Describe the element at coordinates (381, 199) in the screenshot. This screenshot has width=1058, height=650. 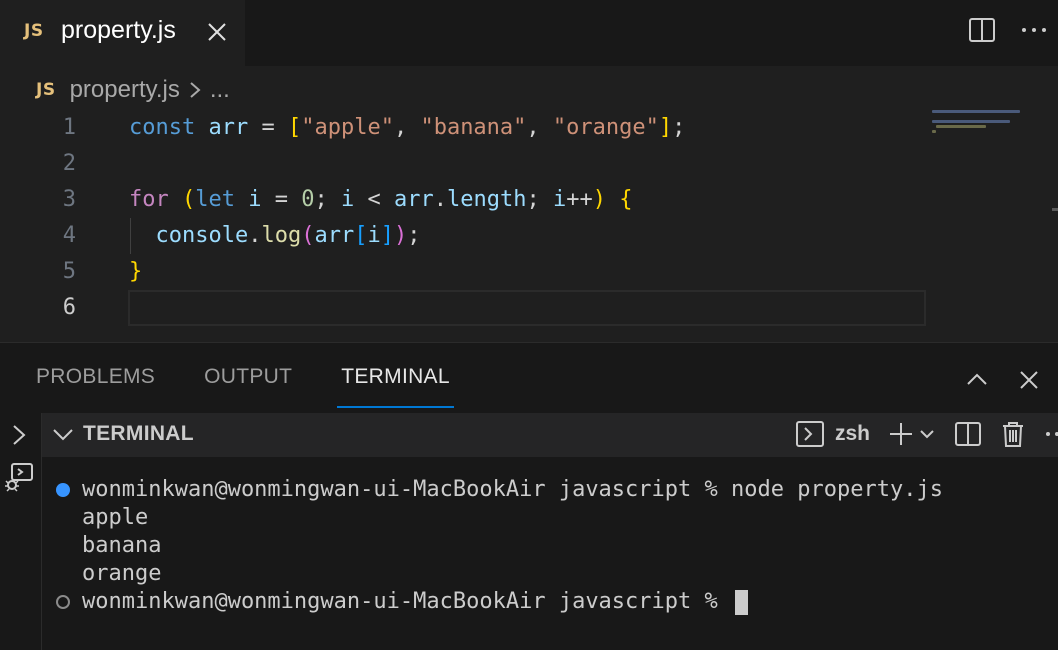
I see `code-text: for (let i = 0; i < arr.length; i++) {` at that location.